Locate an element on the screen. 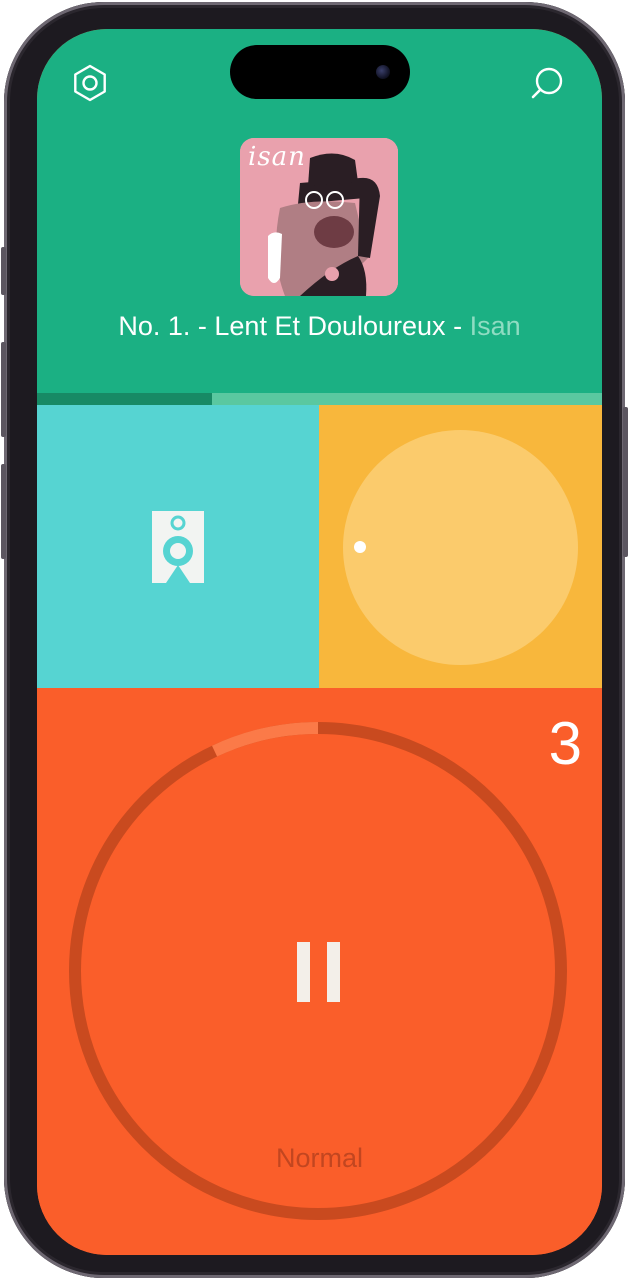  hexagon-gear-icon is located at coordinates (90, 83).